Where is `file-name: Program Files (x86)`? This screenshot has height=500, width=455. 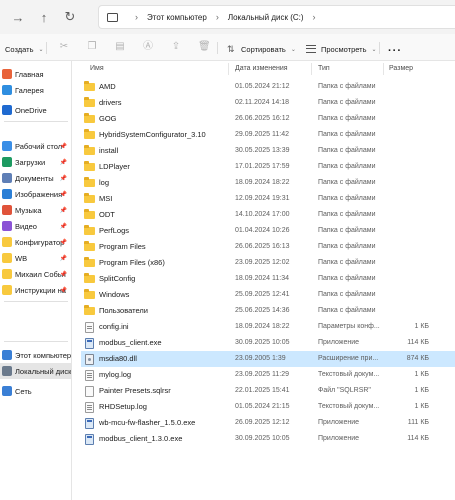 file-name: Program Files (x86) is located at coordinates (132, 262).